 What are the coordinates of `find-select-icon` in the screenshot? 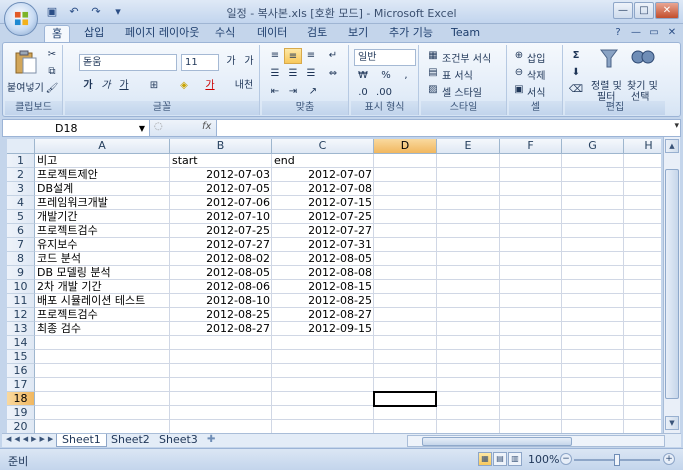 It's located at (643, 59).